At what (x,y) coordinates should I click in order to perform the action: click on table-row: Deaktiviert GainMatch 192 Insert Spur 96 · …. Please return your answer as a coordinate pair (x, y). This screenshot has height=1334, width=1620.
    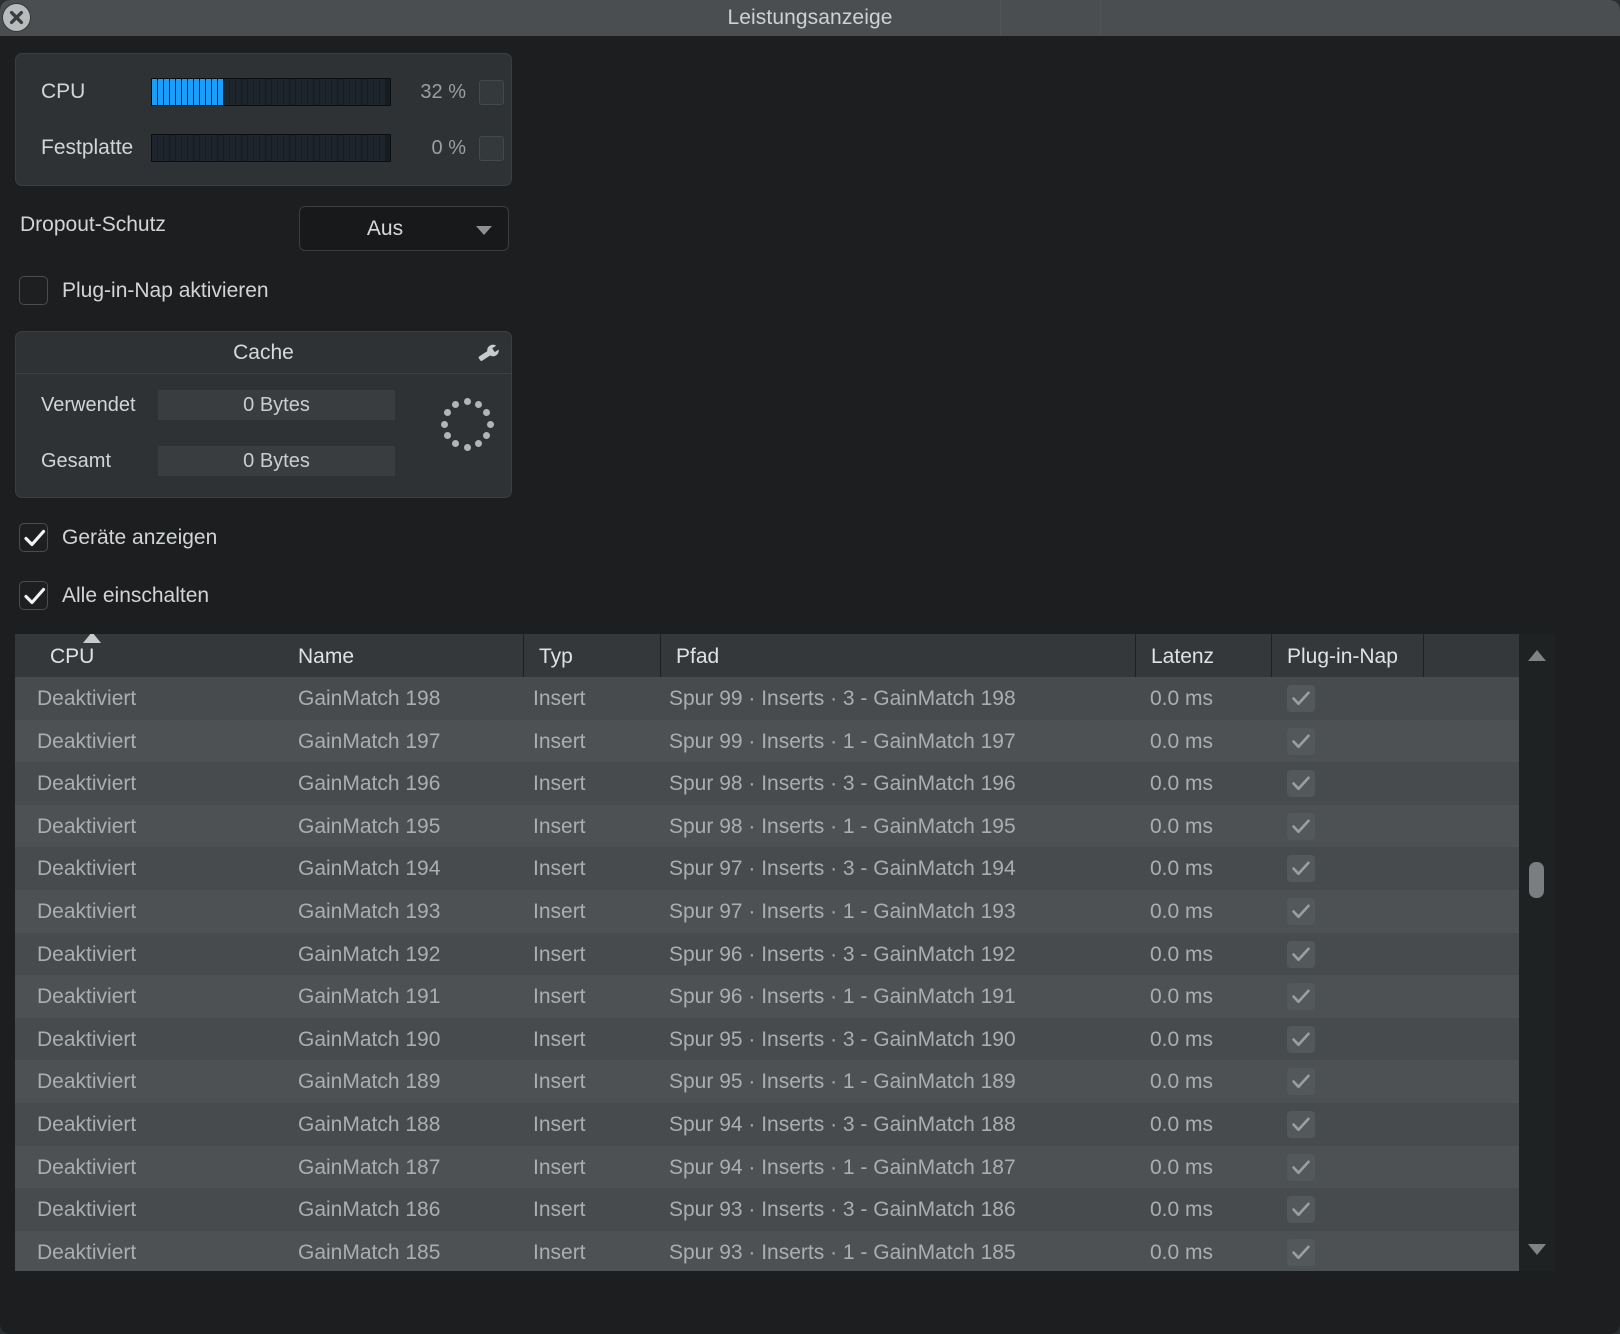
    Looking at the image, I should click on (767, 954).